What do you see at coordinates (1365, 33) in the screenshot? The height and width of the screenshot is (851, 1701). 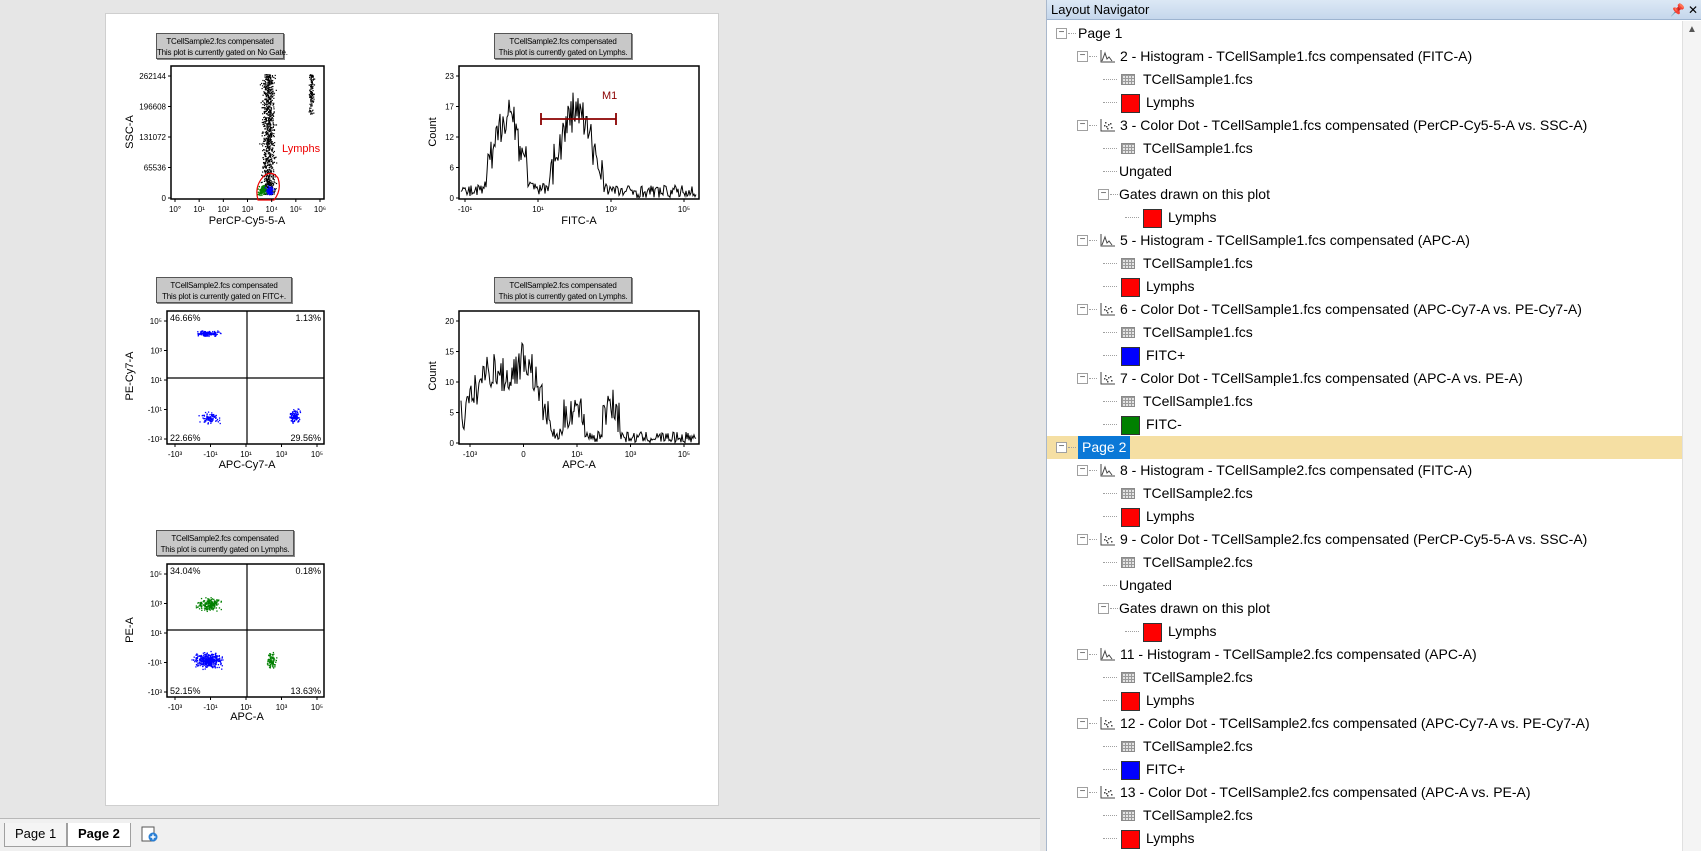 I see `tree-page-node: − Page 1` at bounding box center [1365, 33].